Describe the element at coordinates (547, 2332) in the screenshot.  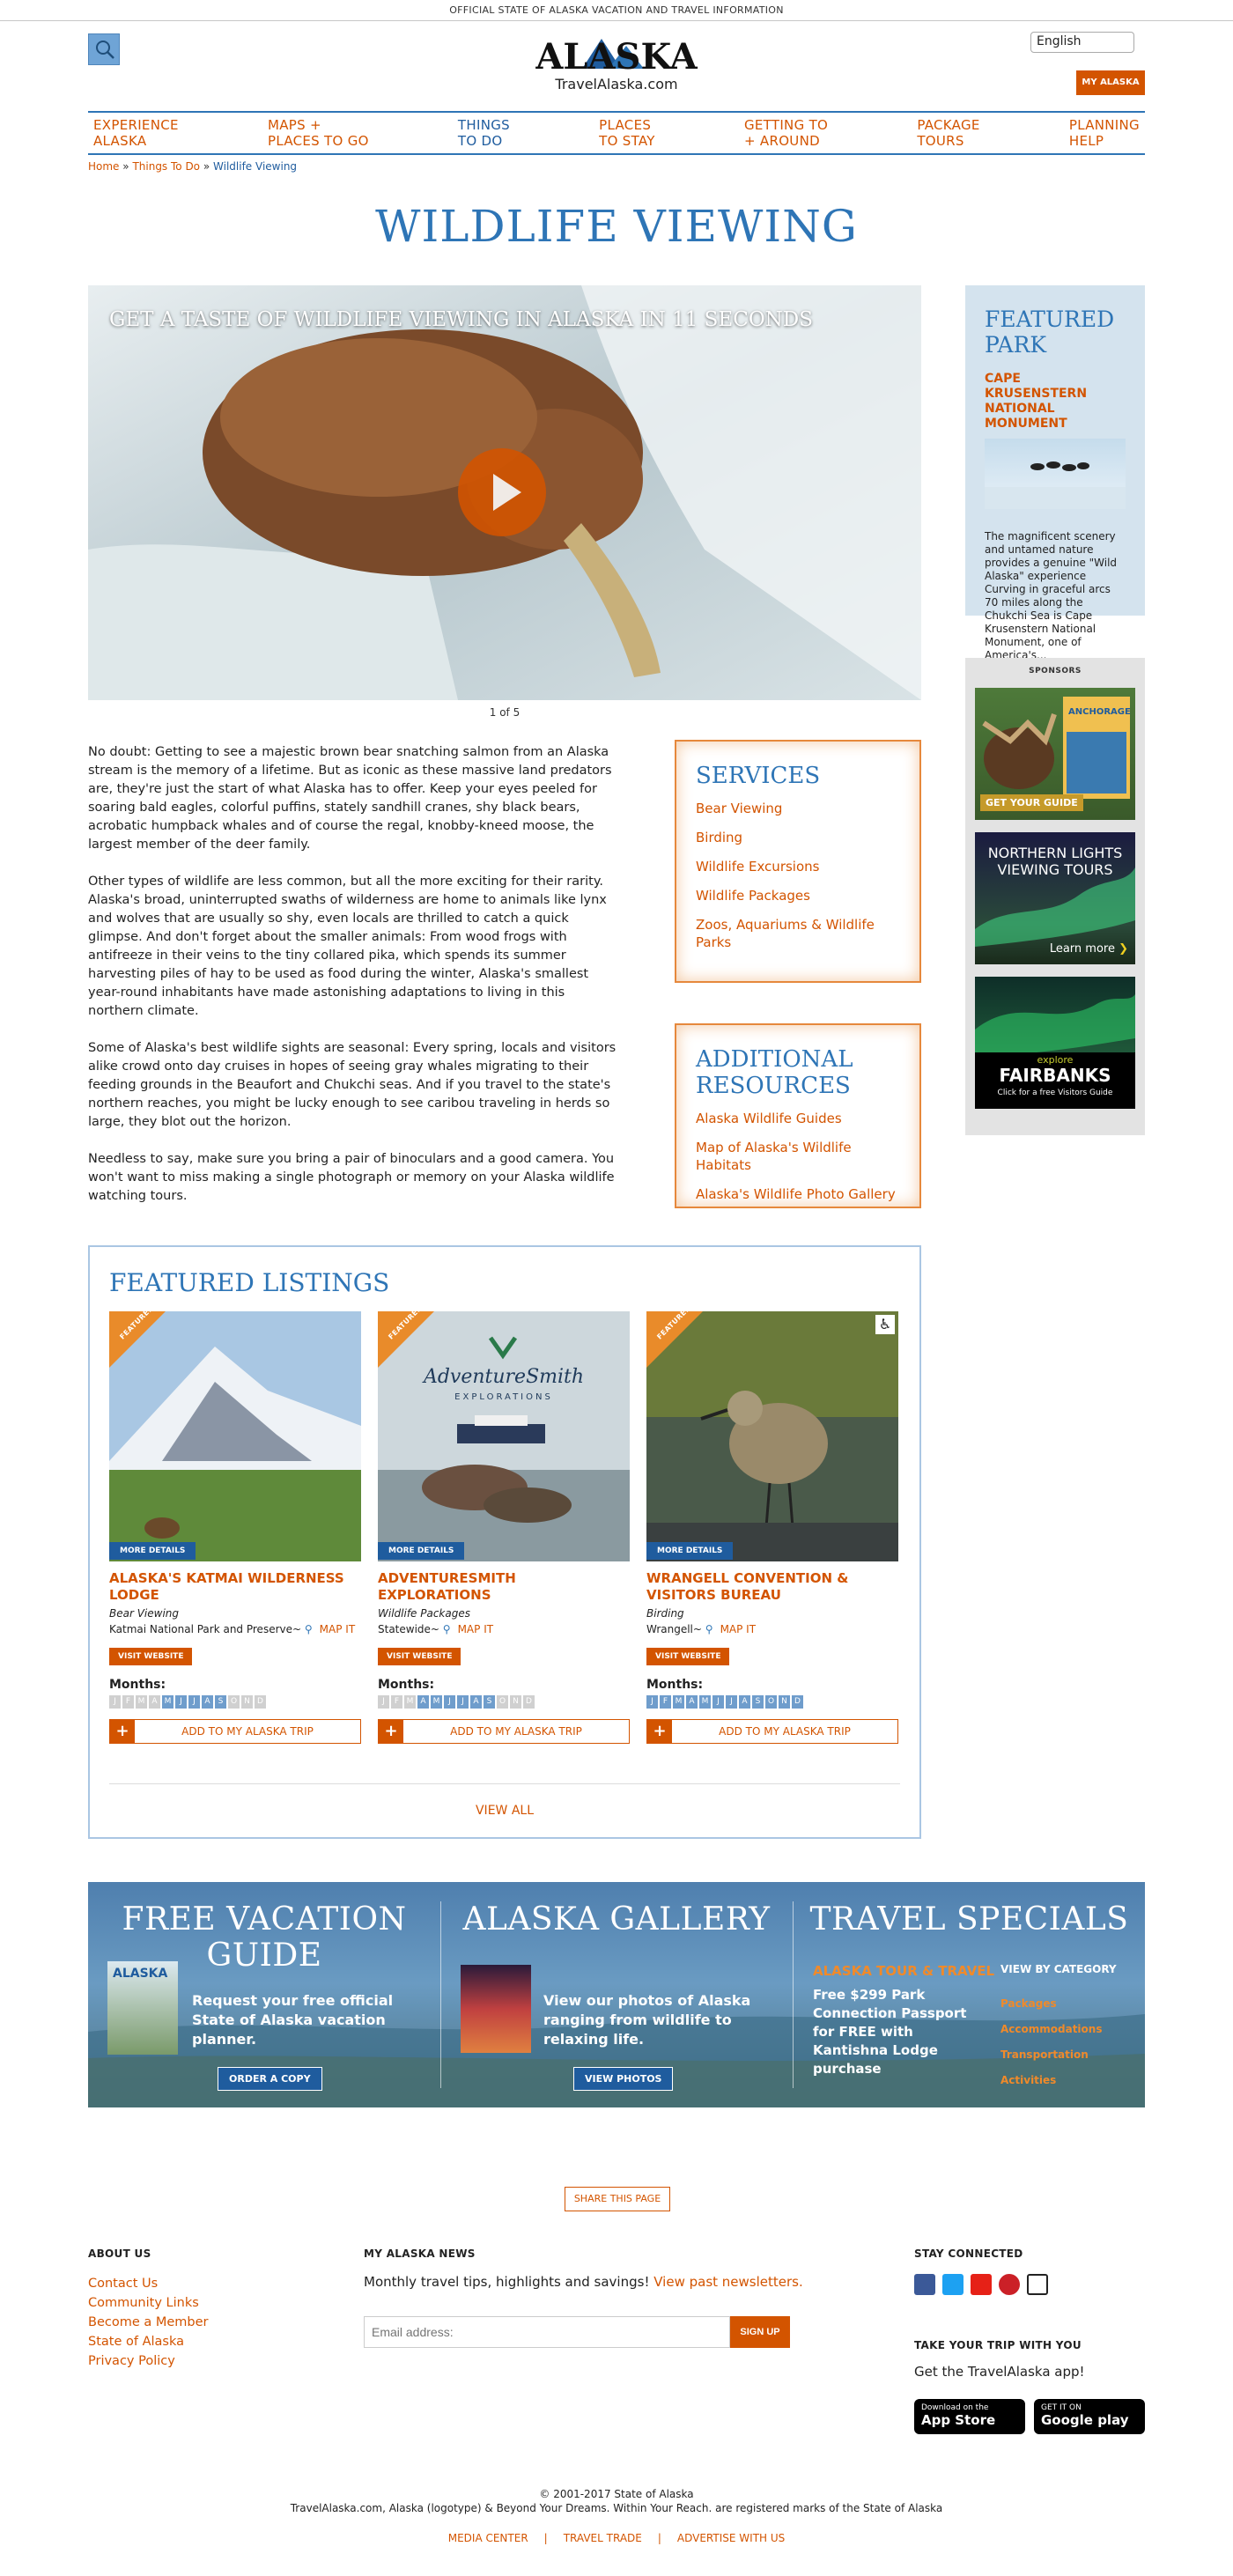
I see `email-field` at that location.